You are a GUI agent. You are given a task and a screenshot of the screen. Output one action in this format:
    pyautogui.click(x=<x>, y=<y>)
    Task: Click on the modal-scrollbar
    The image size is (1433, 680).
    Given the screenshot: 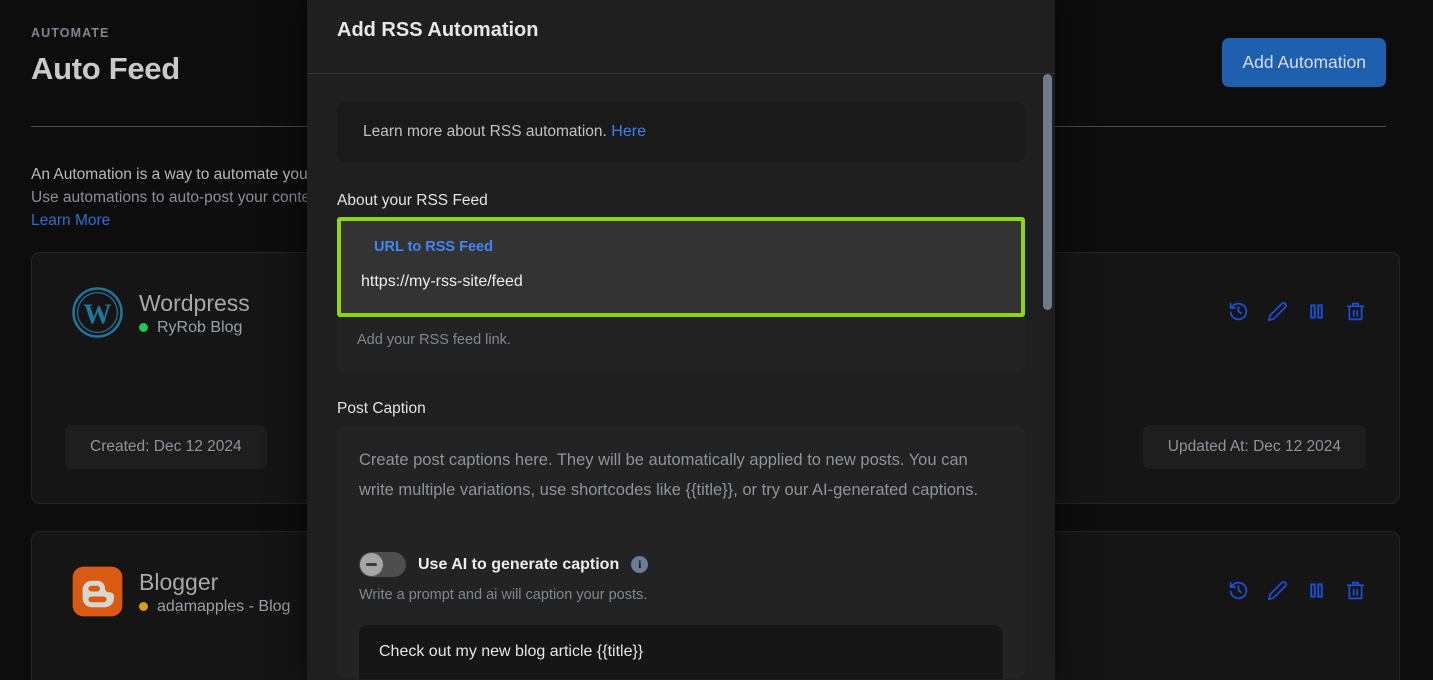 What is the action you would take?
    pyautogui.click(x=1047, y=377)
    